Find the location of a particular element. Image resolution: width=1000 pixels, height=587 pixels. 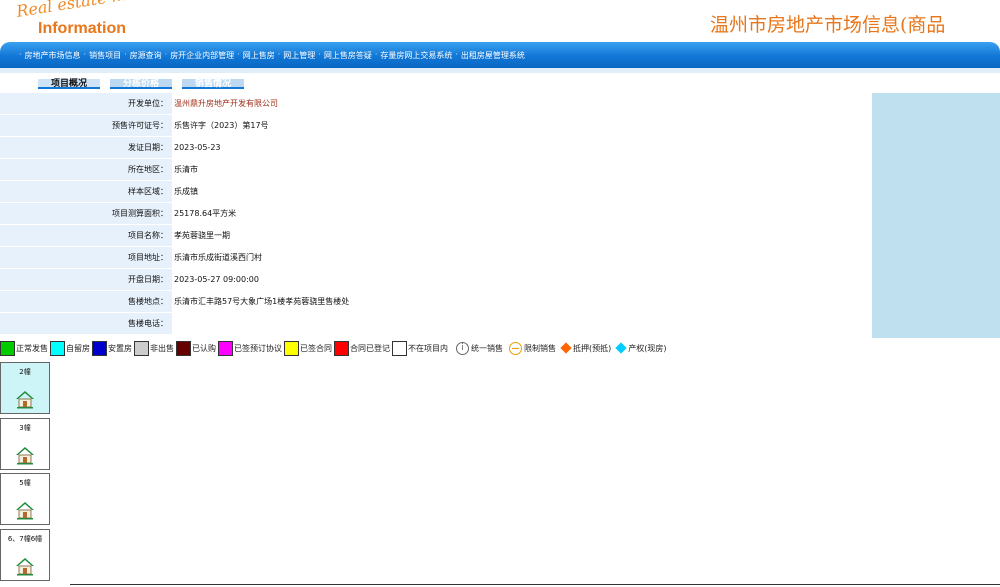

info-value: 2023-05-23 is located at coordinates (522, 147).